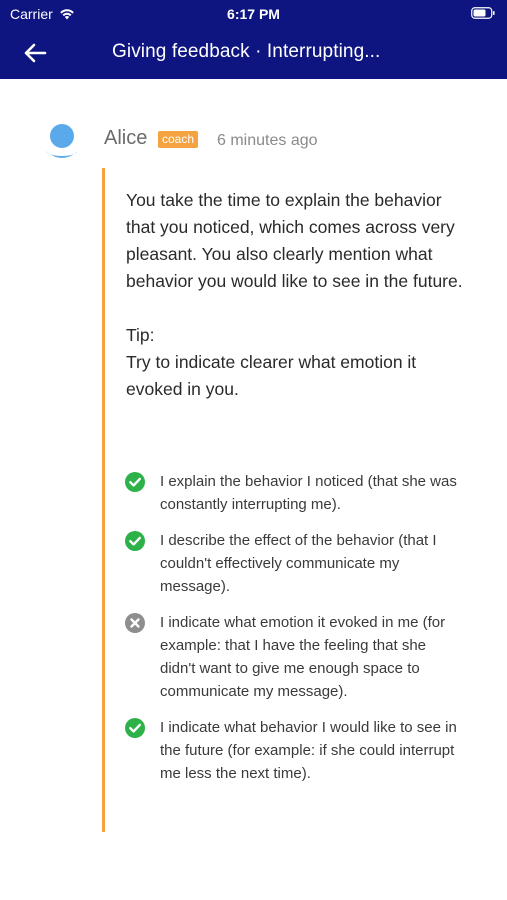 The height and width of the screenshot is (900, 507). I want to click on battery-icon, so click(483, 13).